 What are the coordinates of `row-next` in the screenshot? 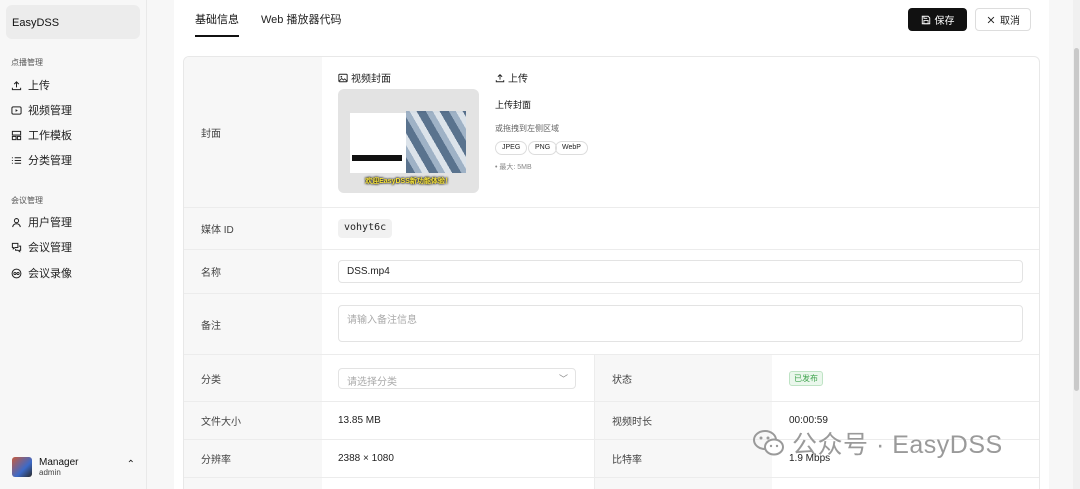 It's located at (611, 483).